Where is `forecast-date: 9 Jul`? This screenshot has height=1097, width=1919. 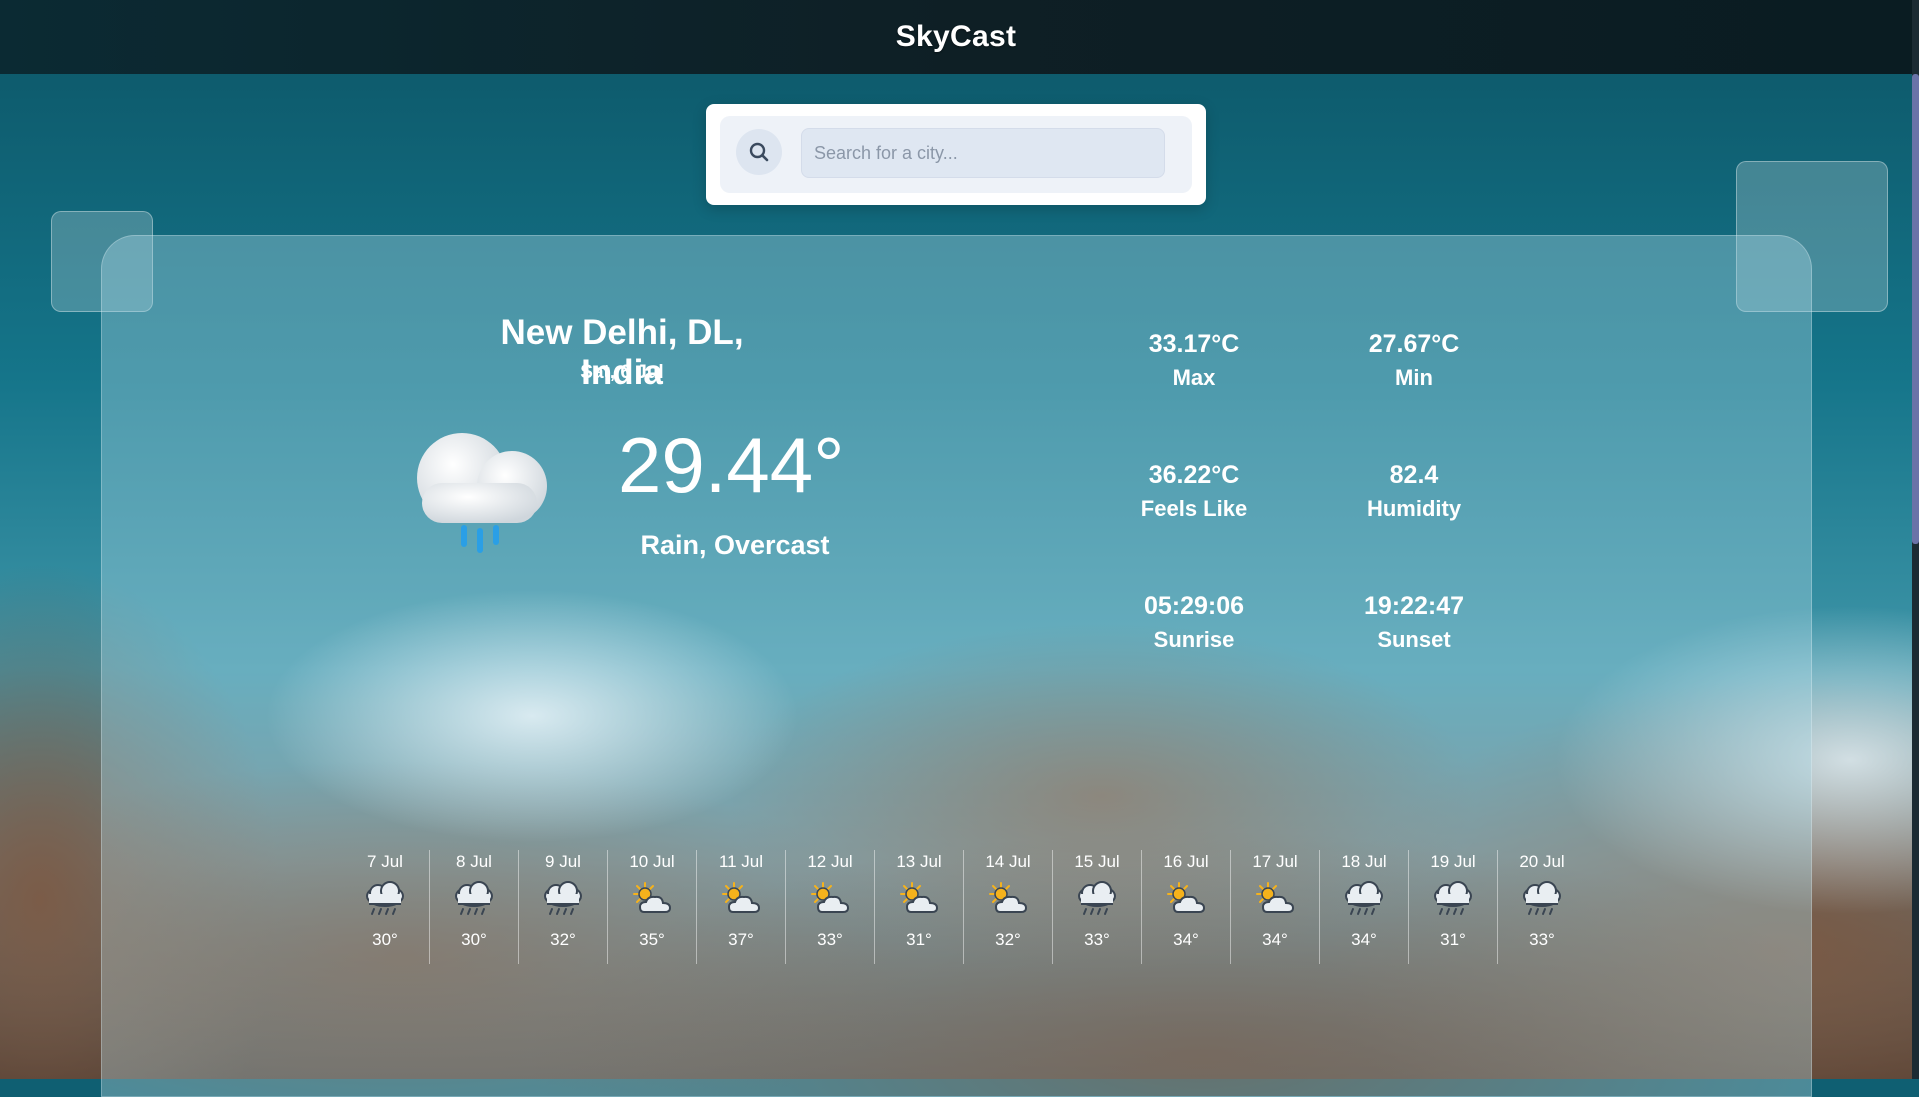 forecast-date: 9 Jul is located at coordinates (563, 861).